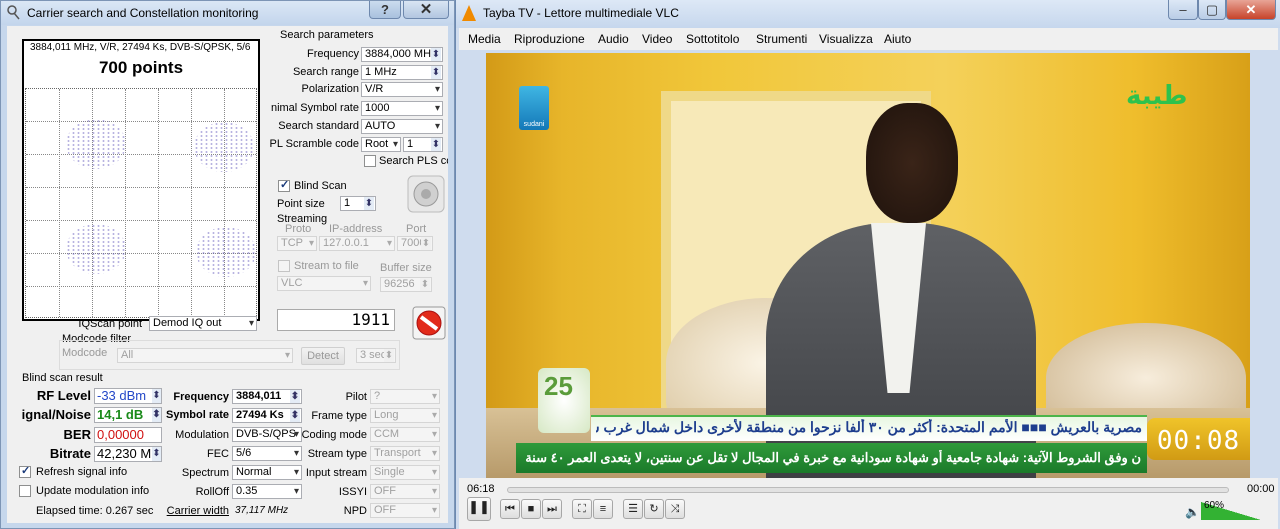 This screenshot has width=1280, height=529. Describe the element at coordinates (381, 144) in the screenshot. I see `pl-scramble-type-select: Root` at that location.